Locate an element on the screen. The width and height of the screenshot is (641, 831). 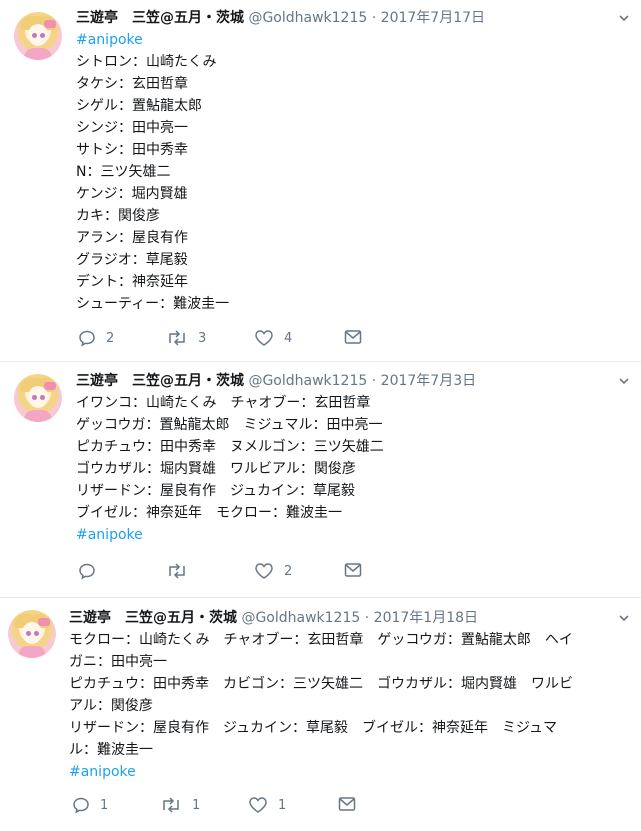
tweet-line: タケシ：玄田哲章 is located at coordinates (132, 84).